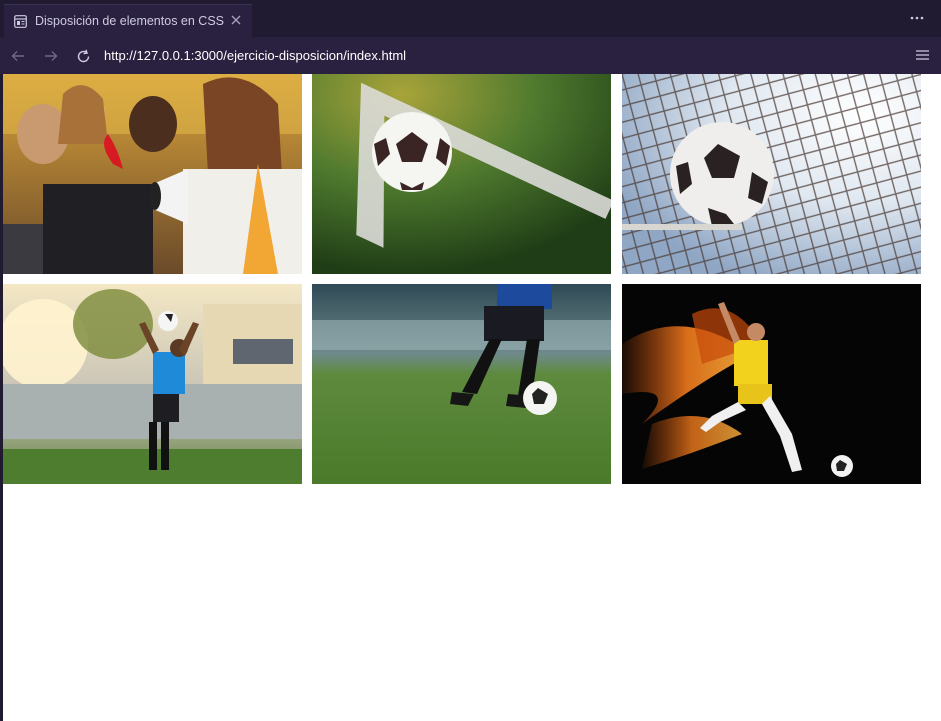 Image resolution: width=941 pixels, height=721 pixels. Describe the element at coordinates (83, 56) in the screenshot. I see `reload-icon` at that location.